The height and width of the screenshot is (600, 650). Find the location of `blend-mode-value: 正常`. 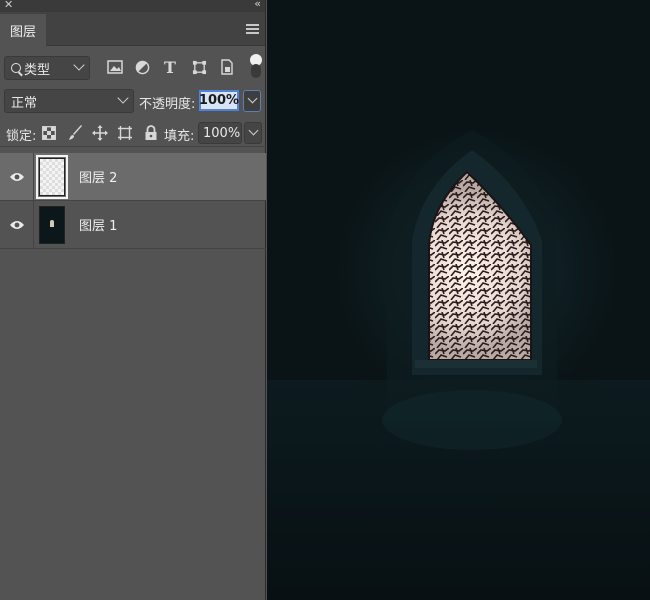

blend-mode-value: 正常 is located at coordinates (24, 103).